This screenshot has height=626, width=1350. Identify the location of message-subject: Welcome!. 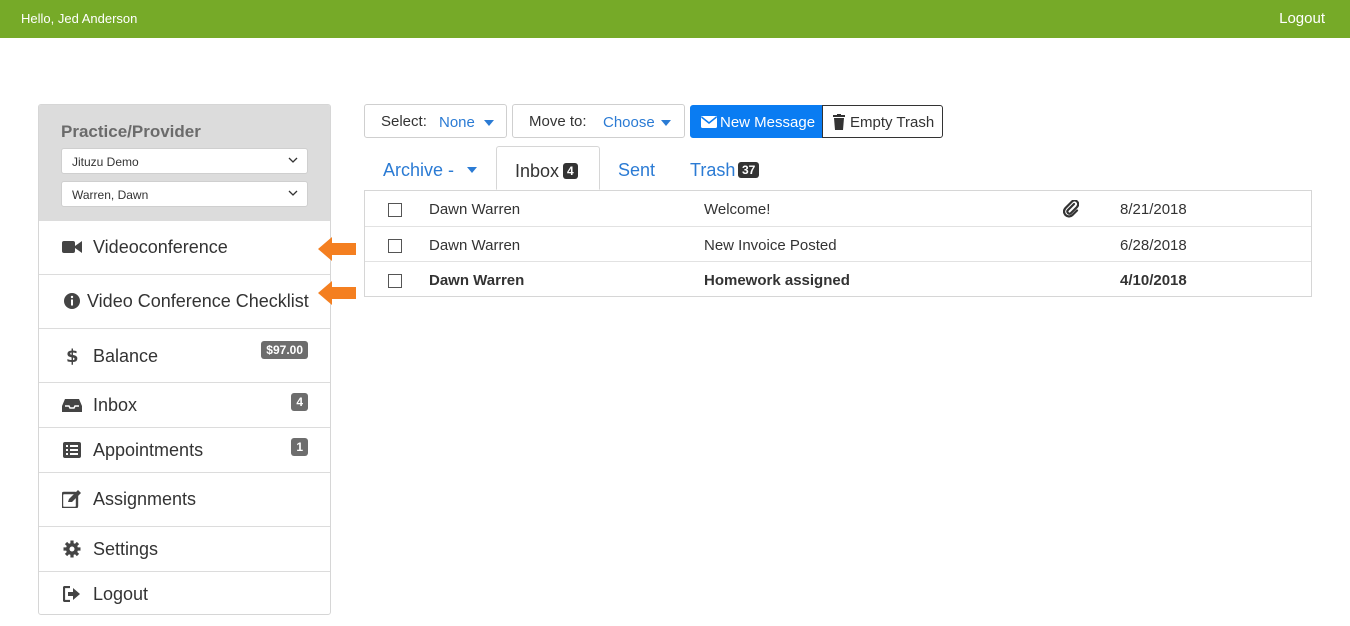
(737, 209).